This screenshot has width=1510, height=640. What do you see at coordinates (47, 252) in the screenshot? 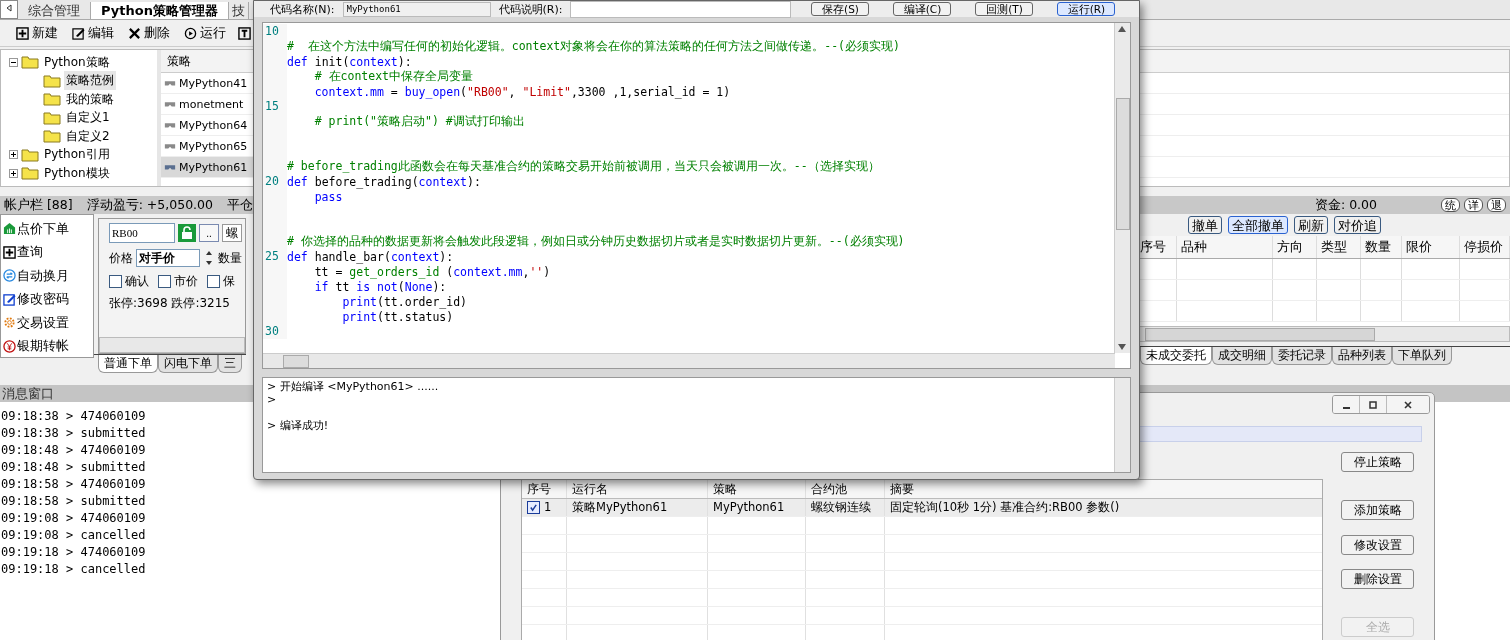
I see `nav-item: 查询` at bounding box center [47, 252].